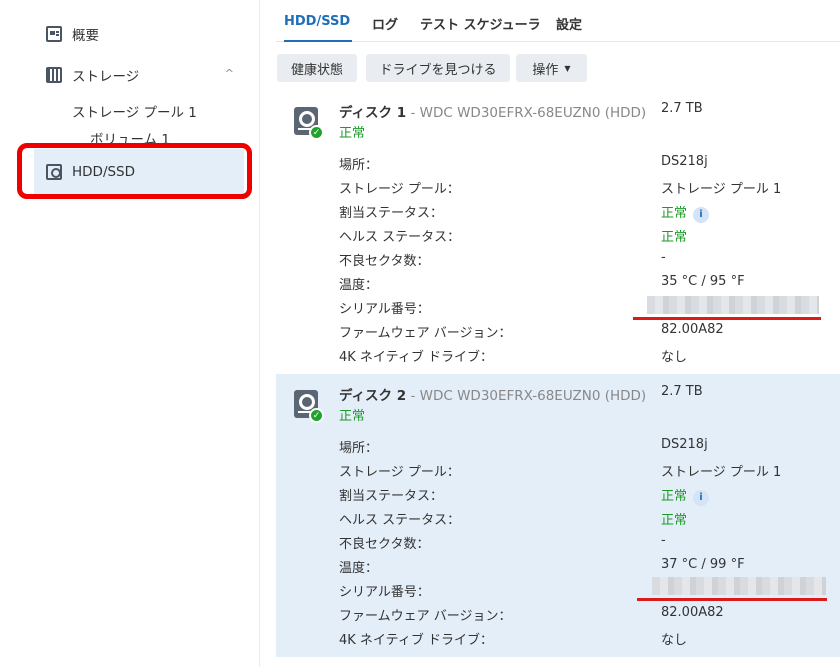 This screenshot has height=667, width=840. Describe the element at coordinates (134, 171) in the screenshot. I see `annotation-highlight-box` at that location.